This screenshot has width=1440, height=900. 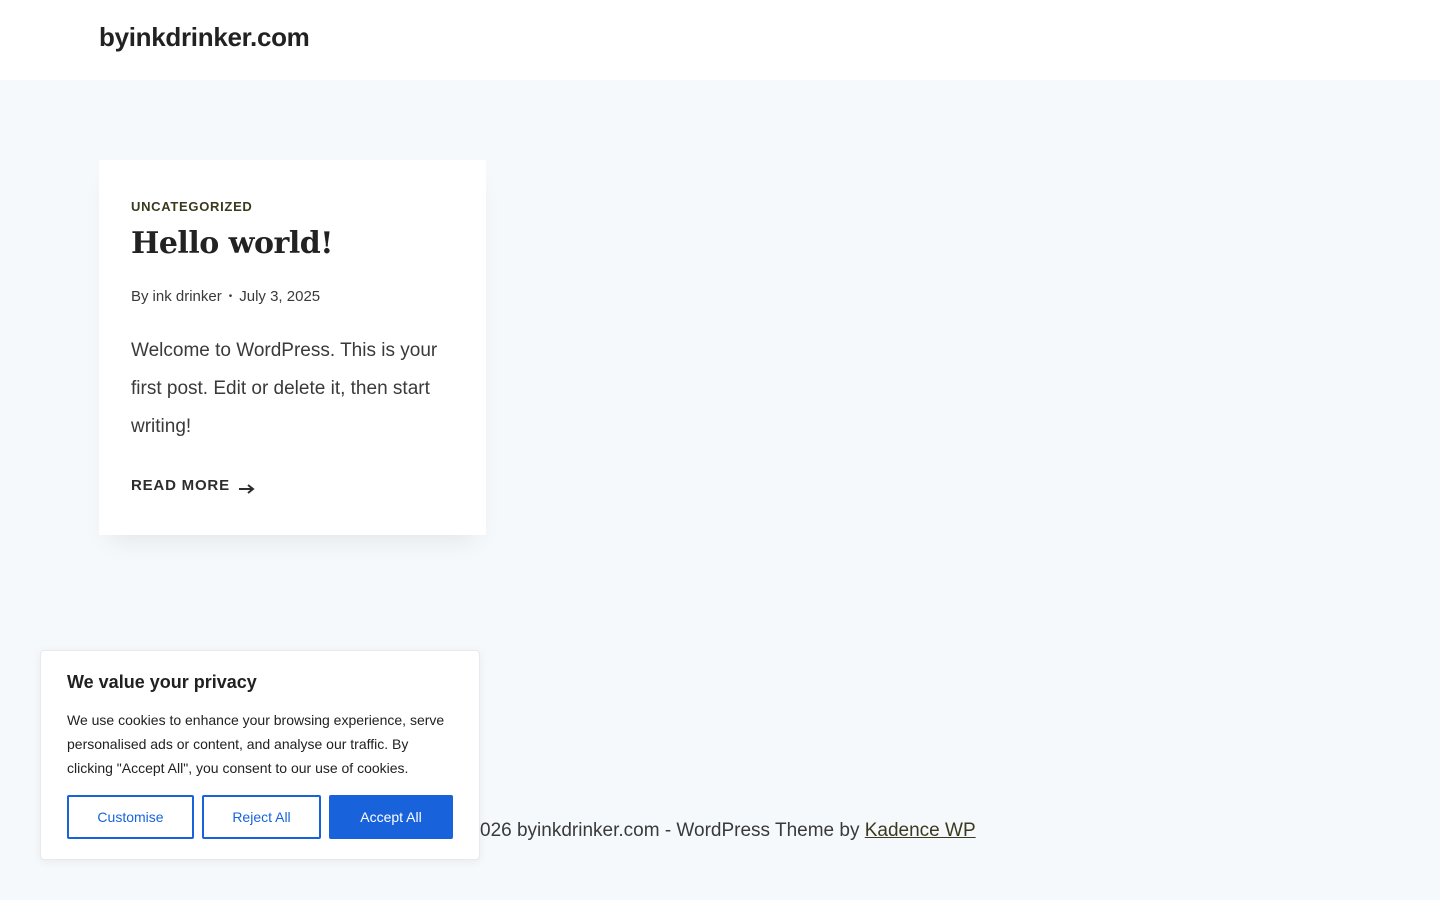 I want to click on post-title: Hello world!, so click(x=232, y=243).